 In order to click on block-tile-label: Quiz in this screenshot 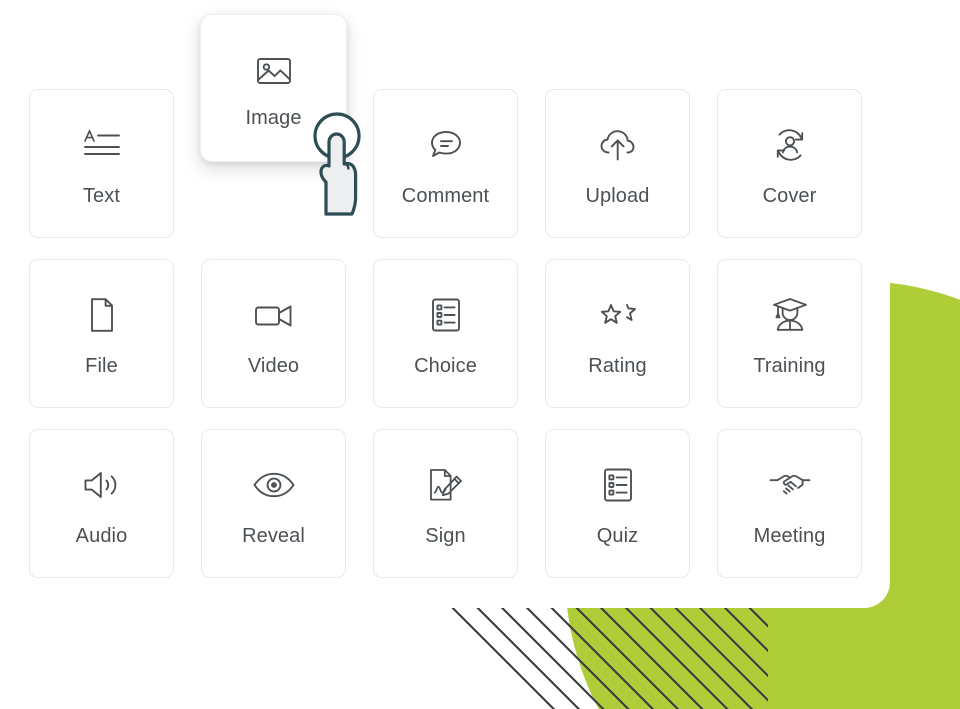, I will do `click(617, 535)`.